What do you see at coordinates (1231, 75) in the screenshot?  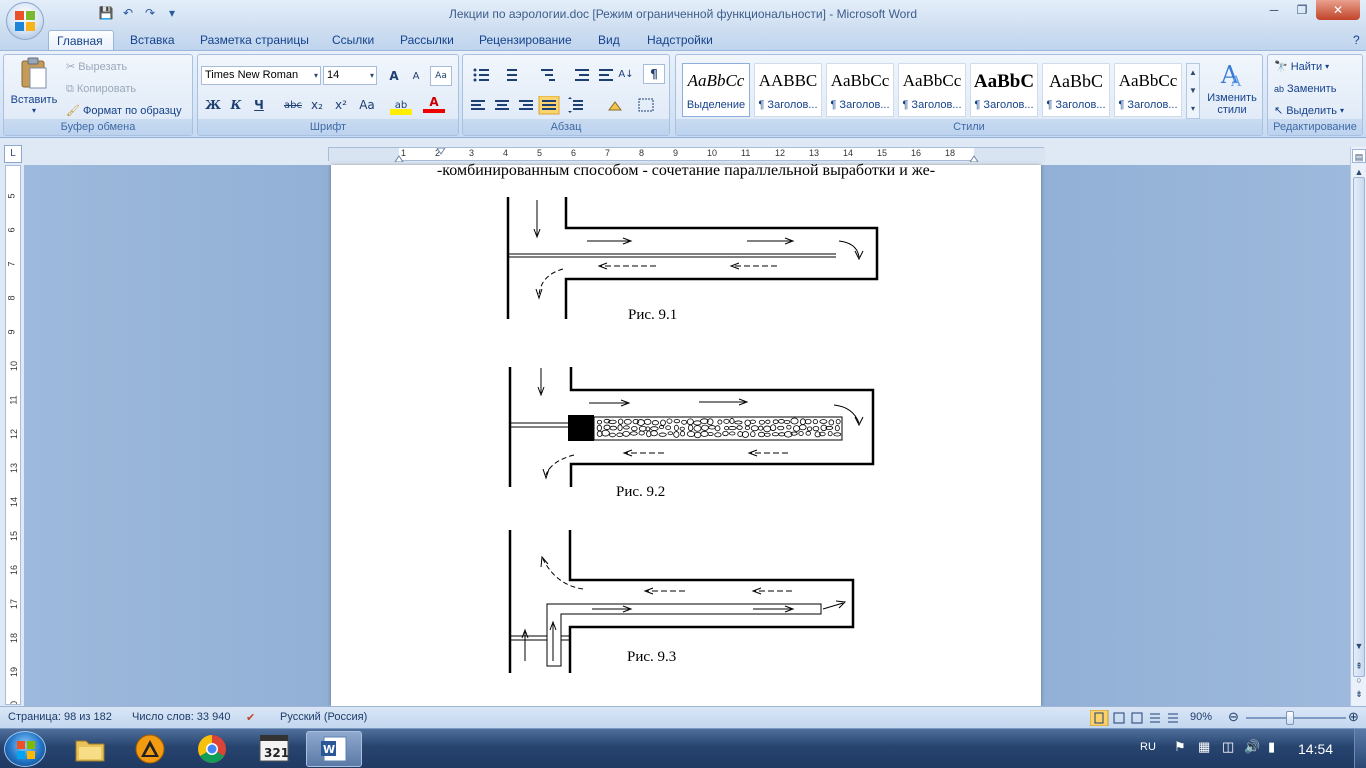 I see `change-styles-icon: A A` at bounding box center [1231, 75].